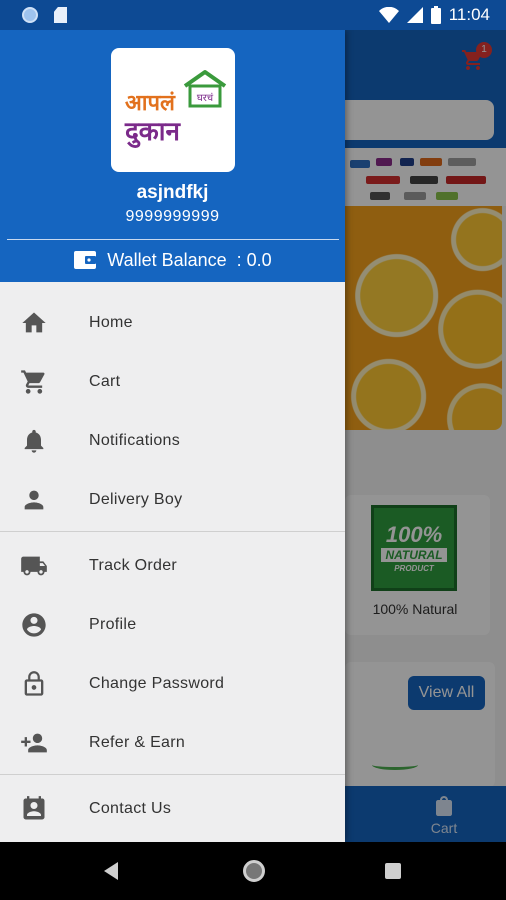  Describe the element at coordinates (388, 15) in the screenshot. I see `wifi-icon` at that location.